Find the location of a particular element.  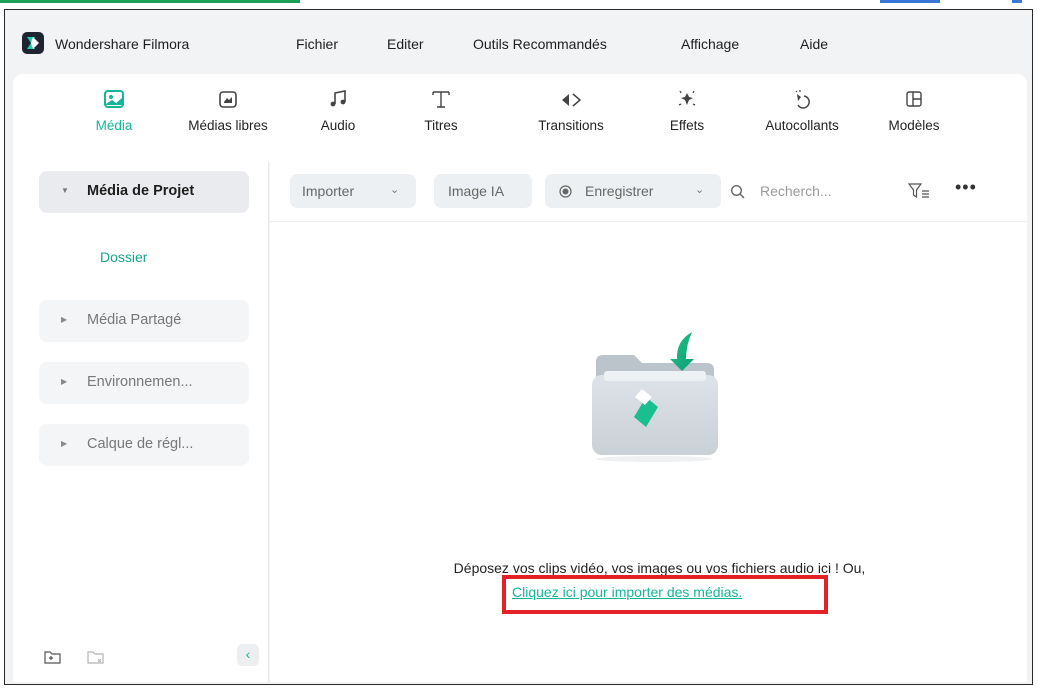

tab-effects-label: Effets is located at coordinates (687, 125).